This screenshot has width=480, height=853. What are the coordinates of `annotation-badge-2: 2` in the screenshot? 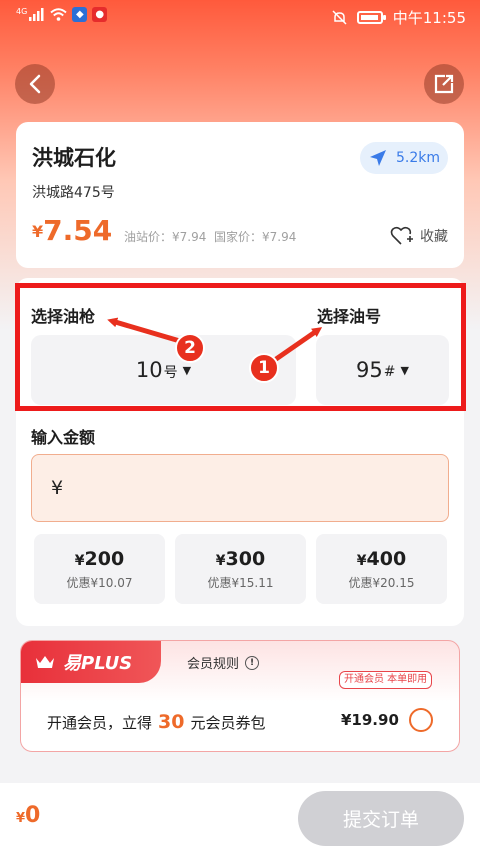 It's located at (190, 348).